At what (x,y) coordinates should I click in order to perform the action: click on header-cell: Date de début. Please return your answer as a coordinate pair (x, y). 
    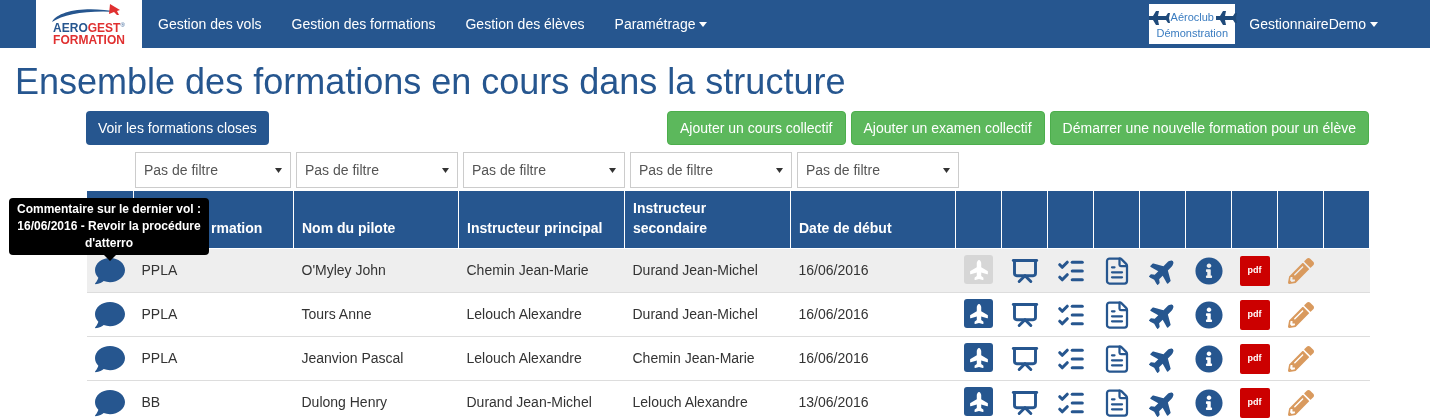
    Looking at the image, I should click on (873, 219).